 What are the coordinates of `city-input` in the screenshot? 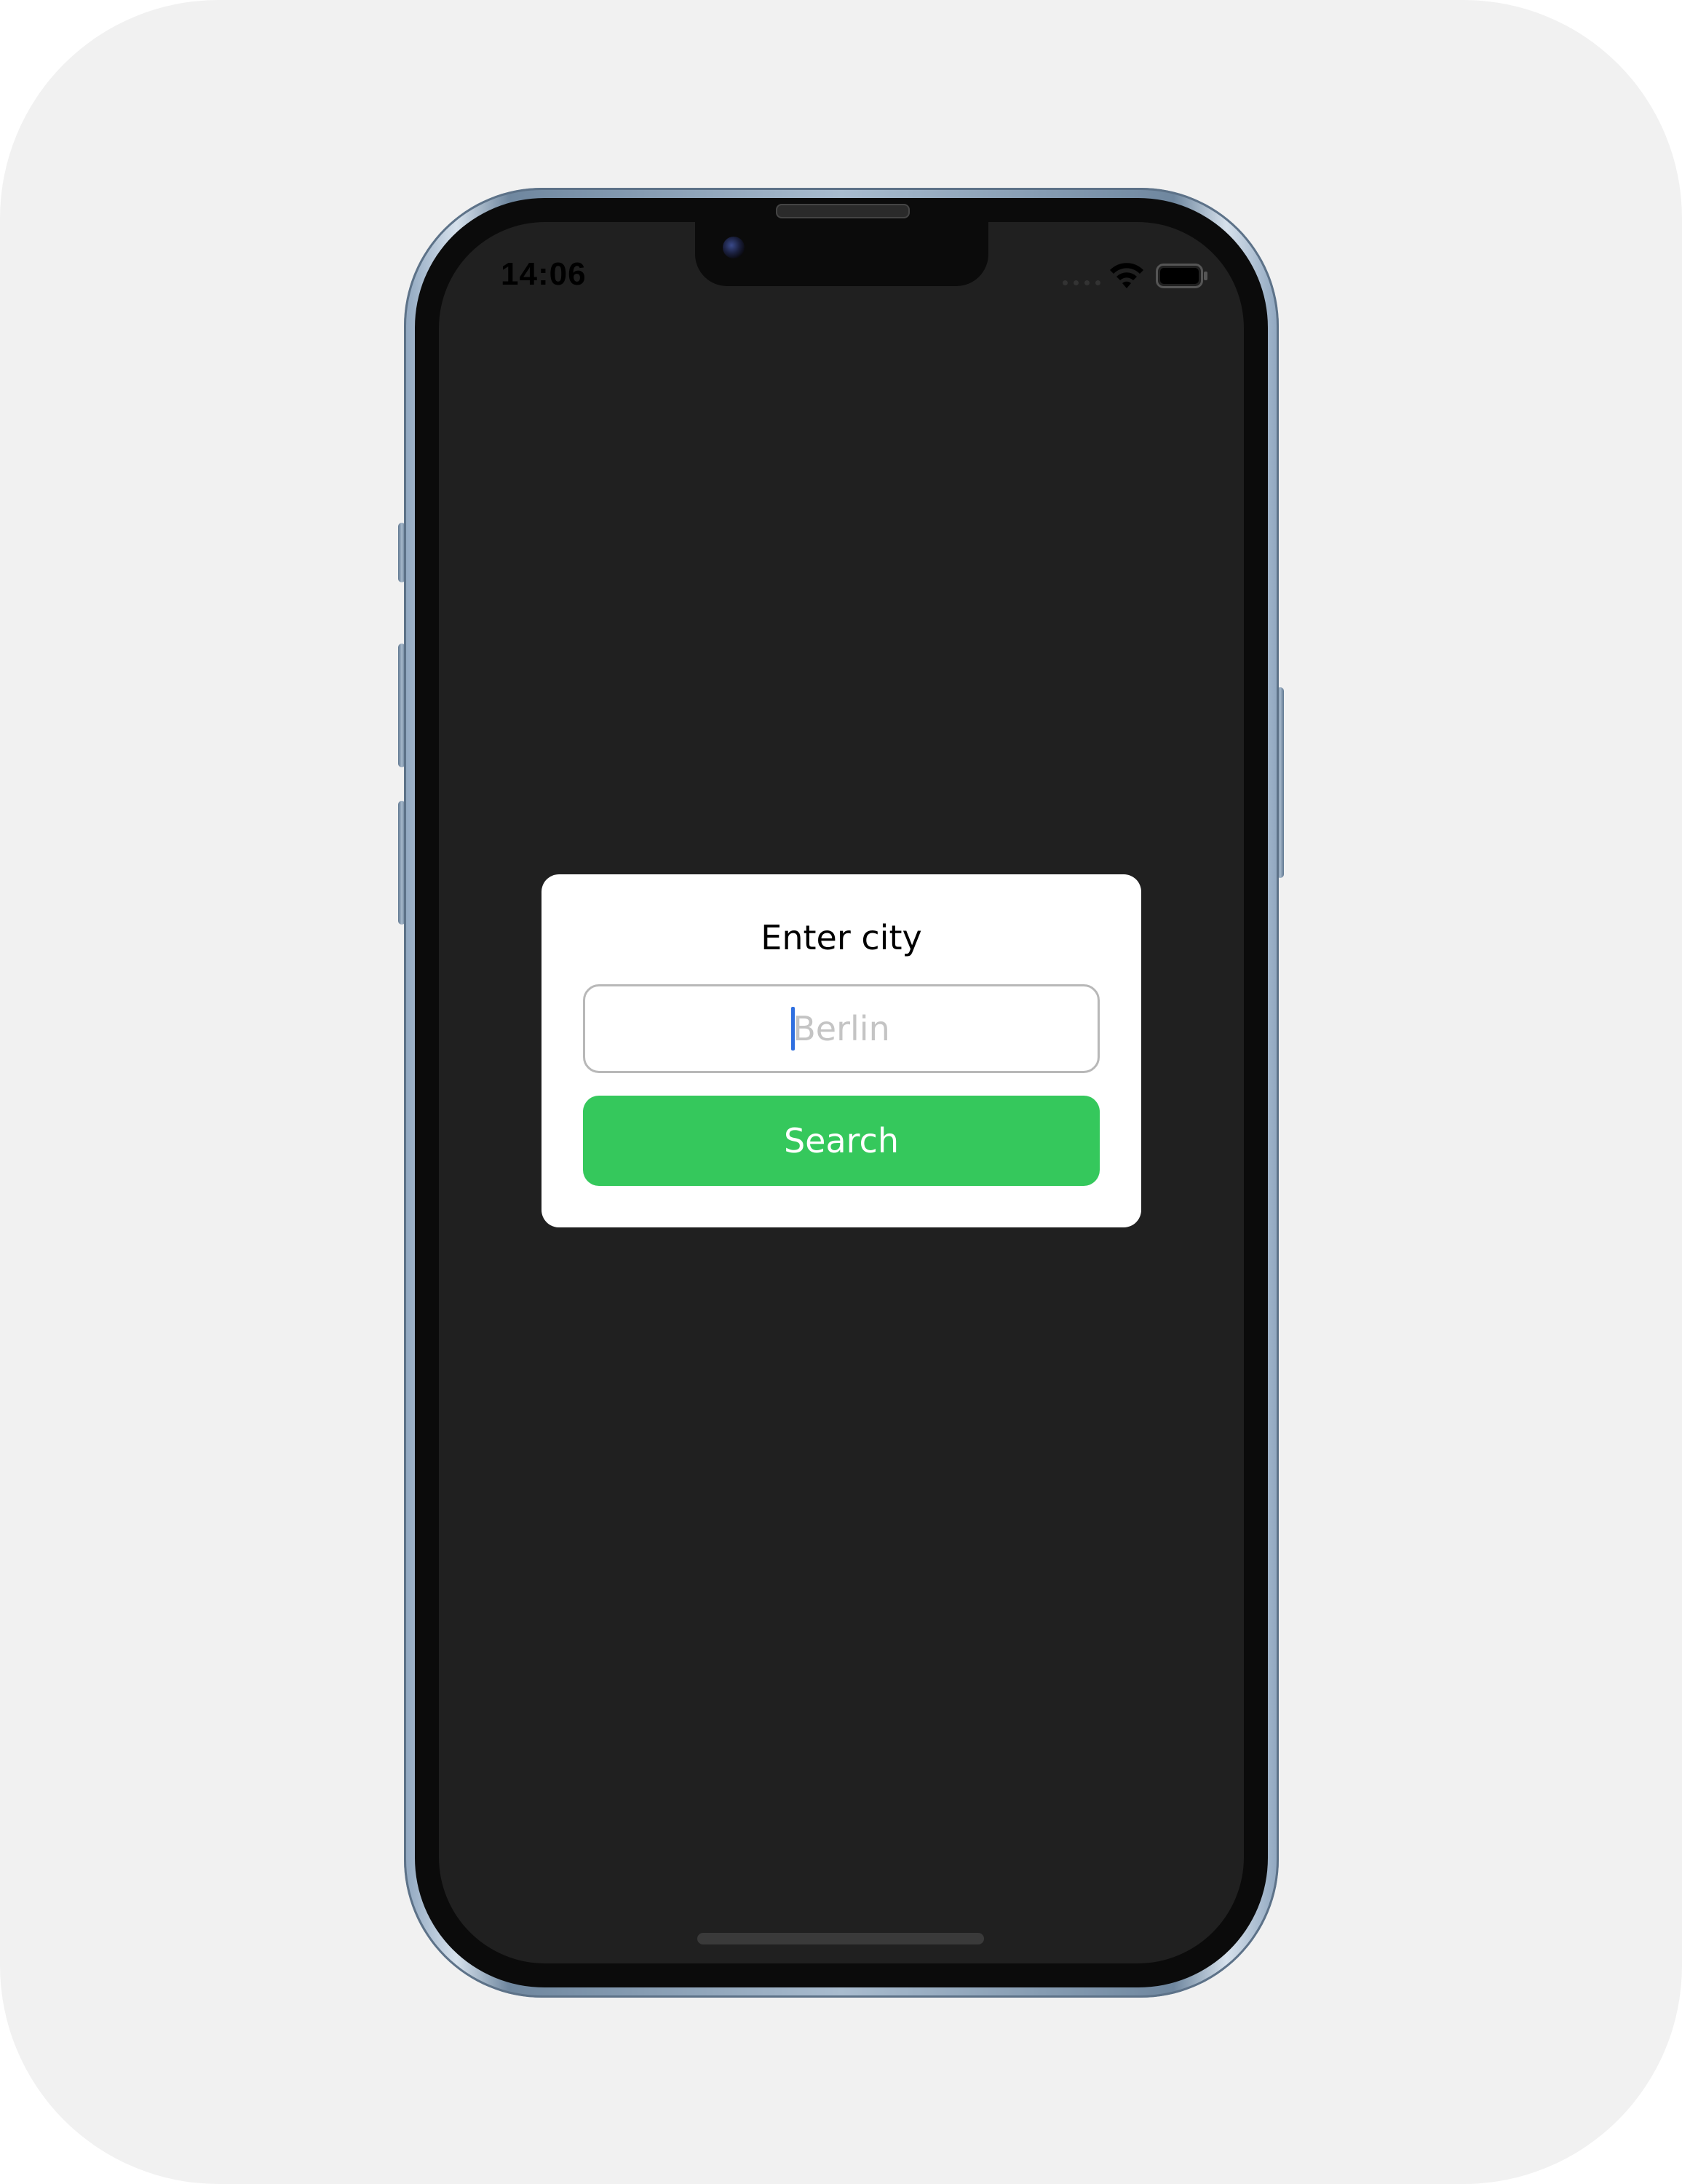 It's located at (841, 1028).